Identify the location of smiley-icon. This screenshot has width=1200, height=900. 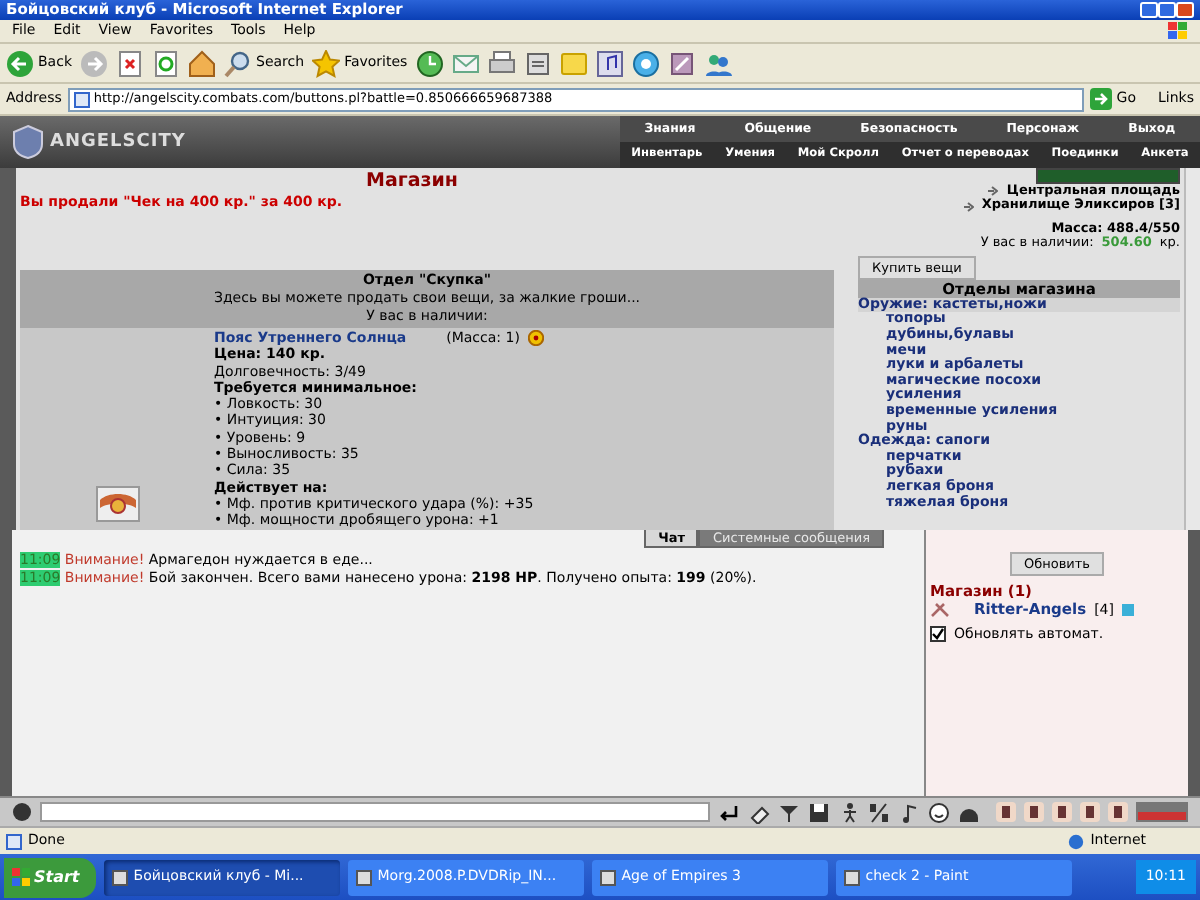
(939, 812).